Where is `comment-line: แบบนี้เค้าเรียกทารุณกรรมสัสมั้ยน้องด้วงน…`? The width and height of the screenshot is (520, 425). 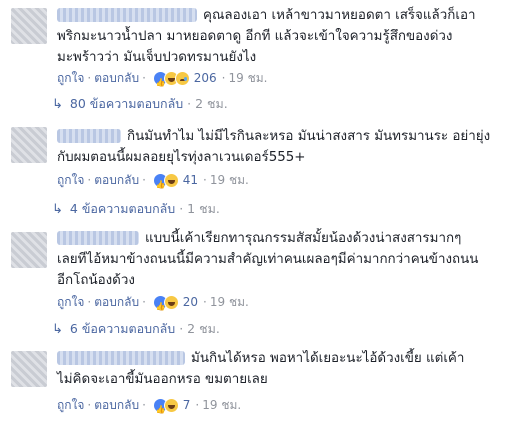
comment-line: แบบนี้เค้าเรียกทารุณกรรมสัสมั้ยน้องด้วงน… is located at coordinates (303, 238).